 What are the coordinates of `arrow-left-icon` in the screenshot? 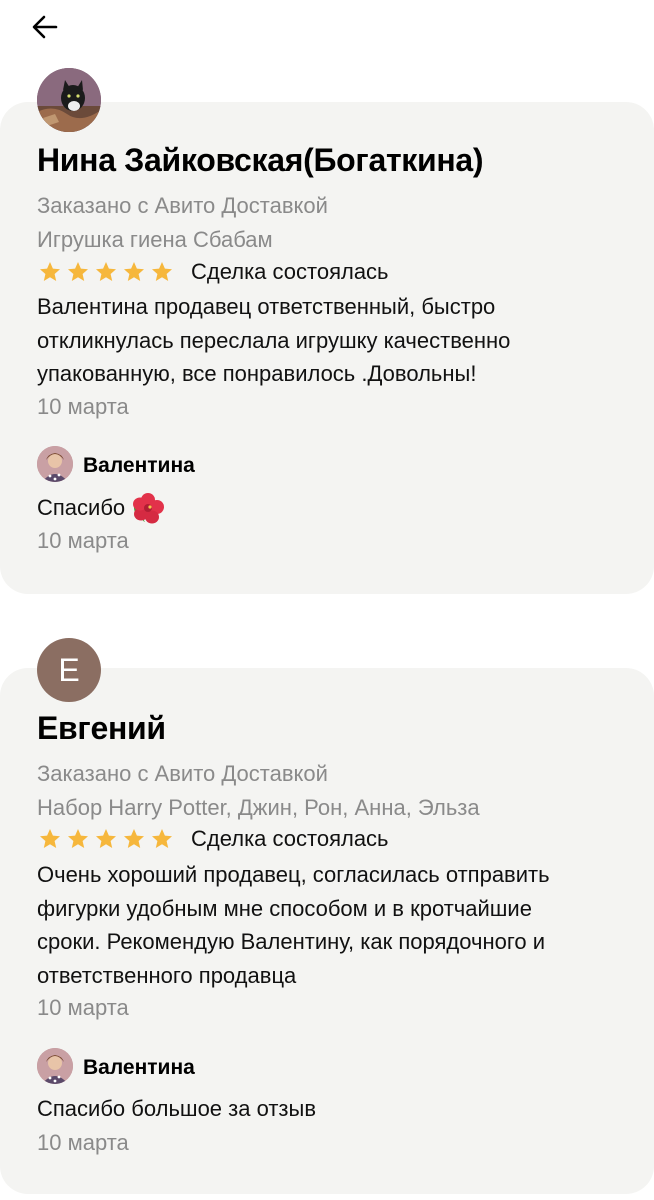 It's located at (45, 27).